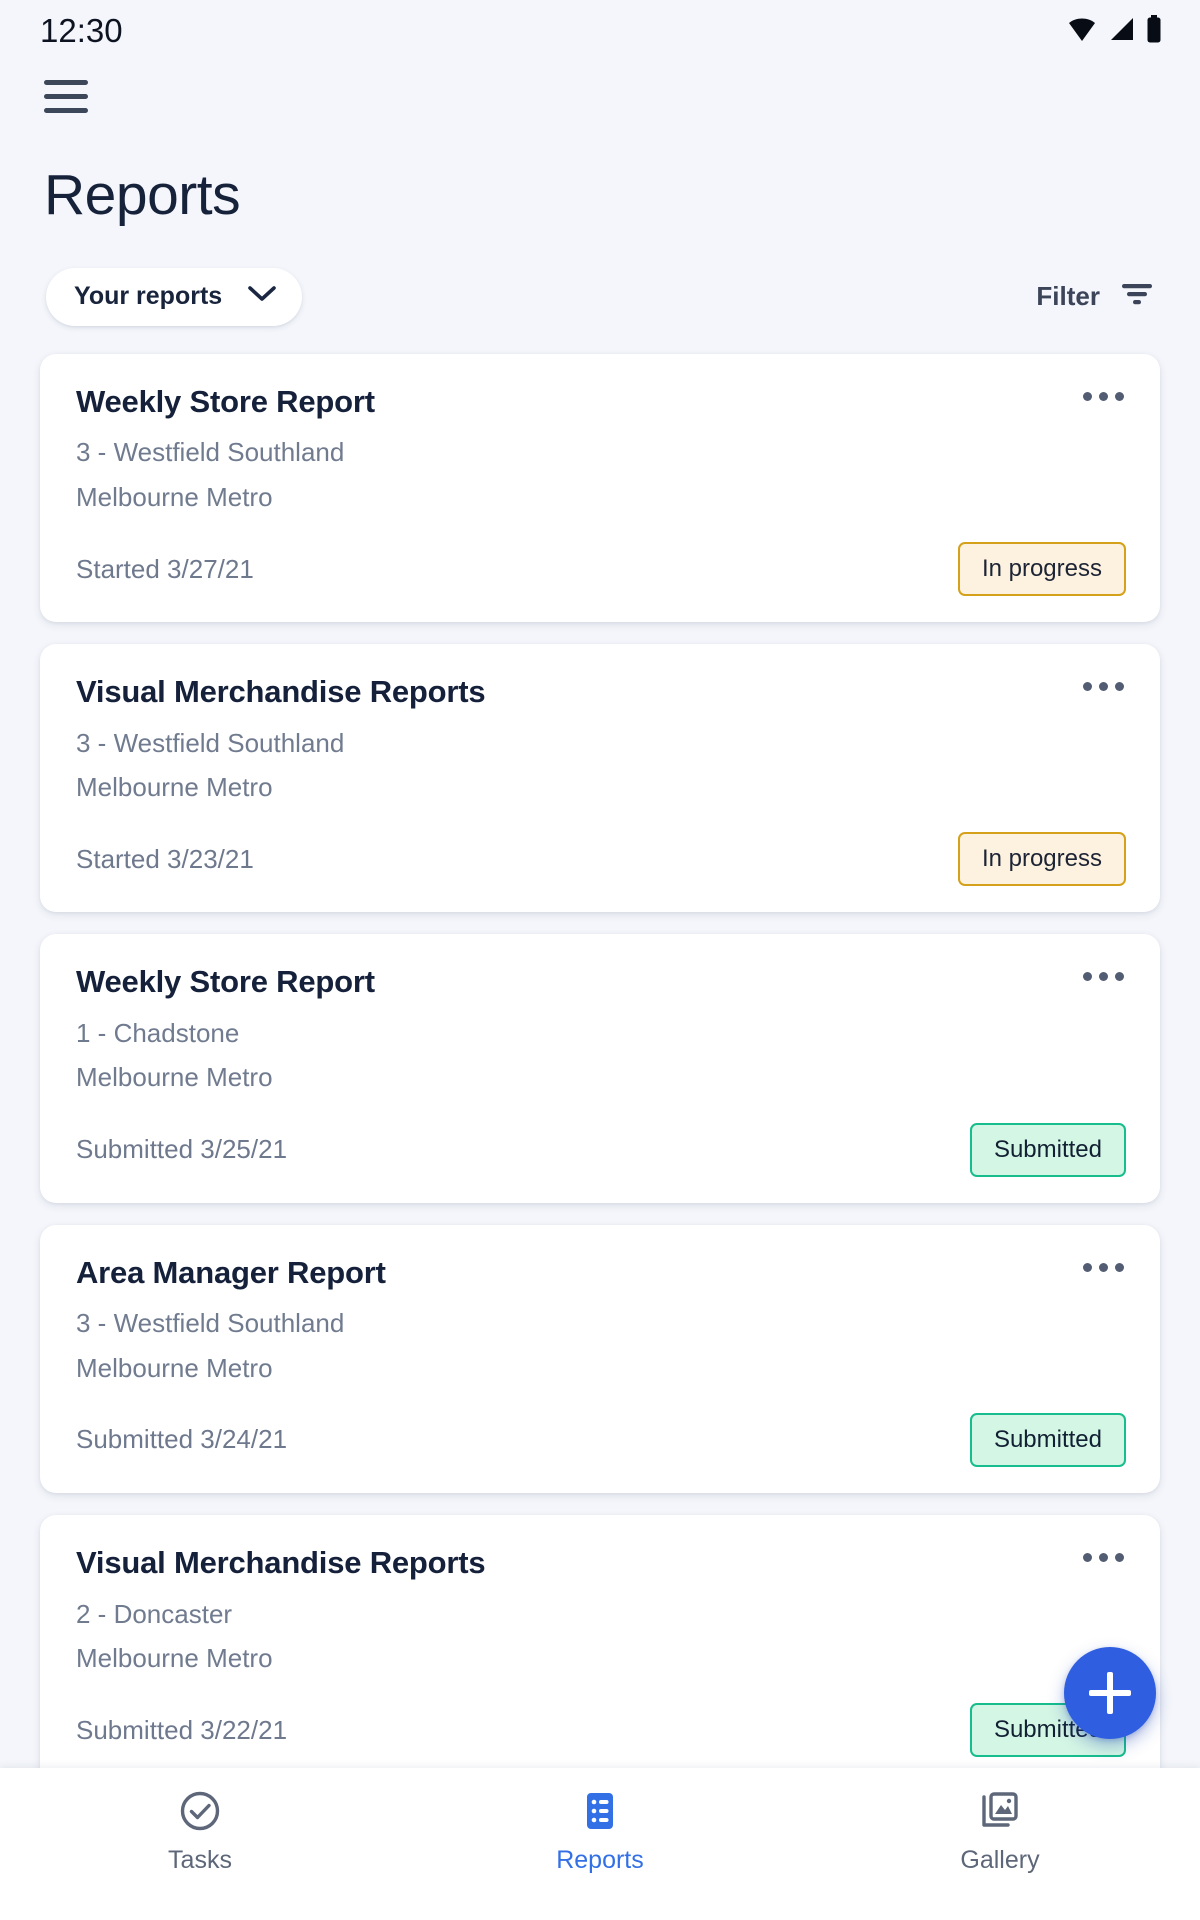 Image resolution: width=1200 pixels, height=1920 pixels. I want to click on list-icon, so click(600, 1811).